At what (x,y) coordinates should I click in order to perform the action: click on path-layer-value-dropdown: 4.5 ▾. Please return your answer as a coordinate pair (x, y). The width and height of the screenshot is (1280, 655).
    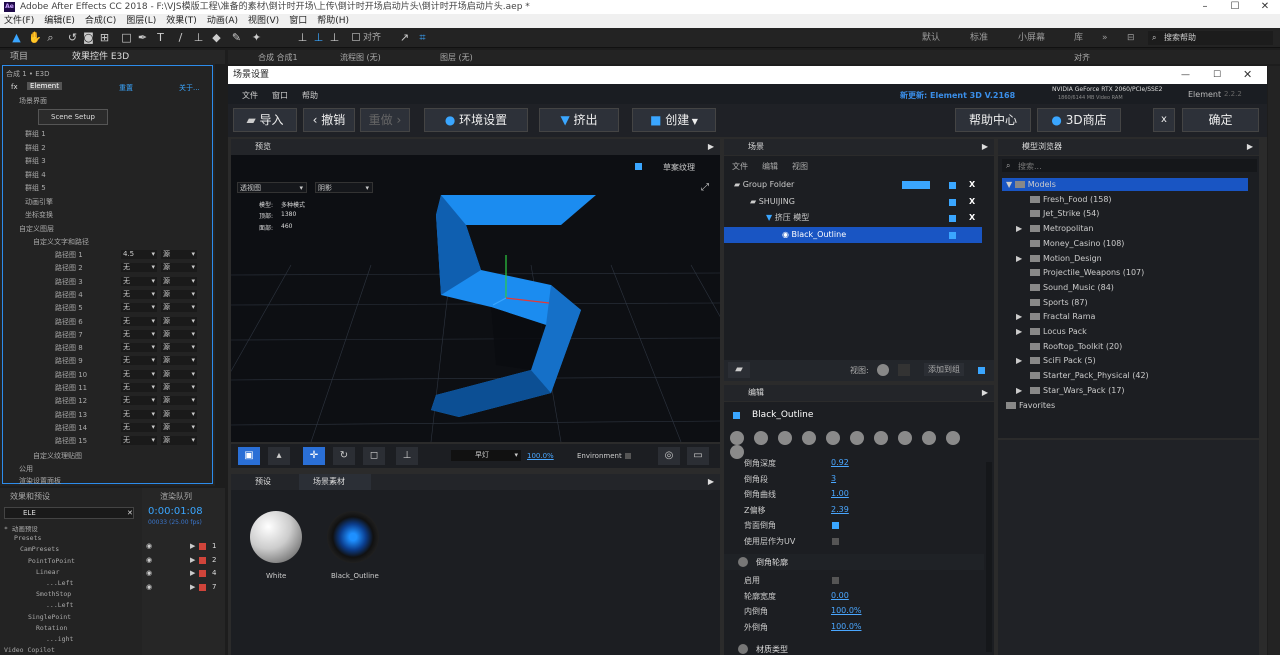
    Looking at the image, I should click on (139, 254).